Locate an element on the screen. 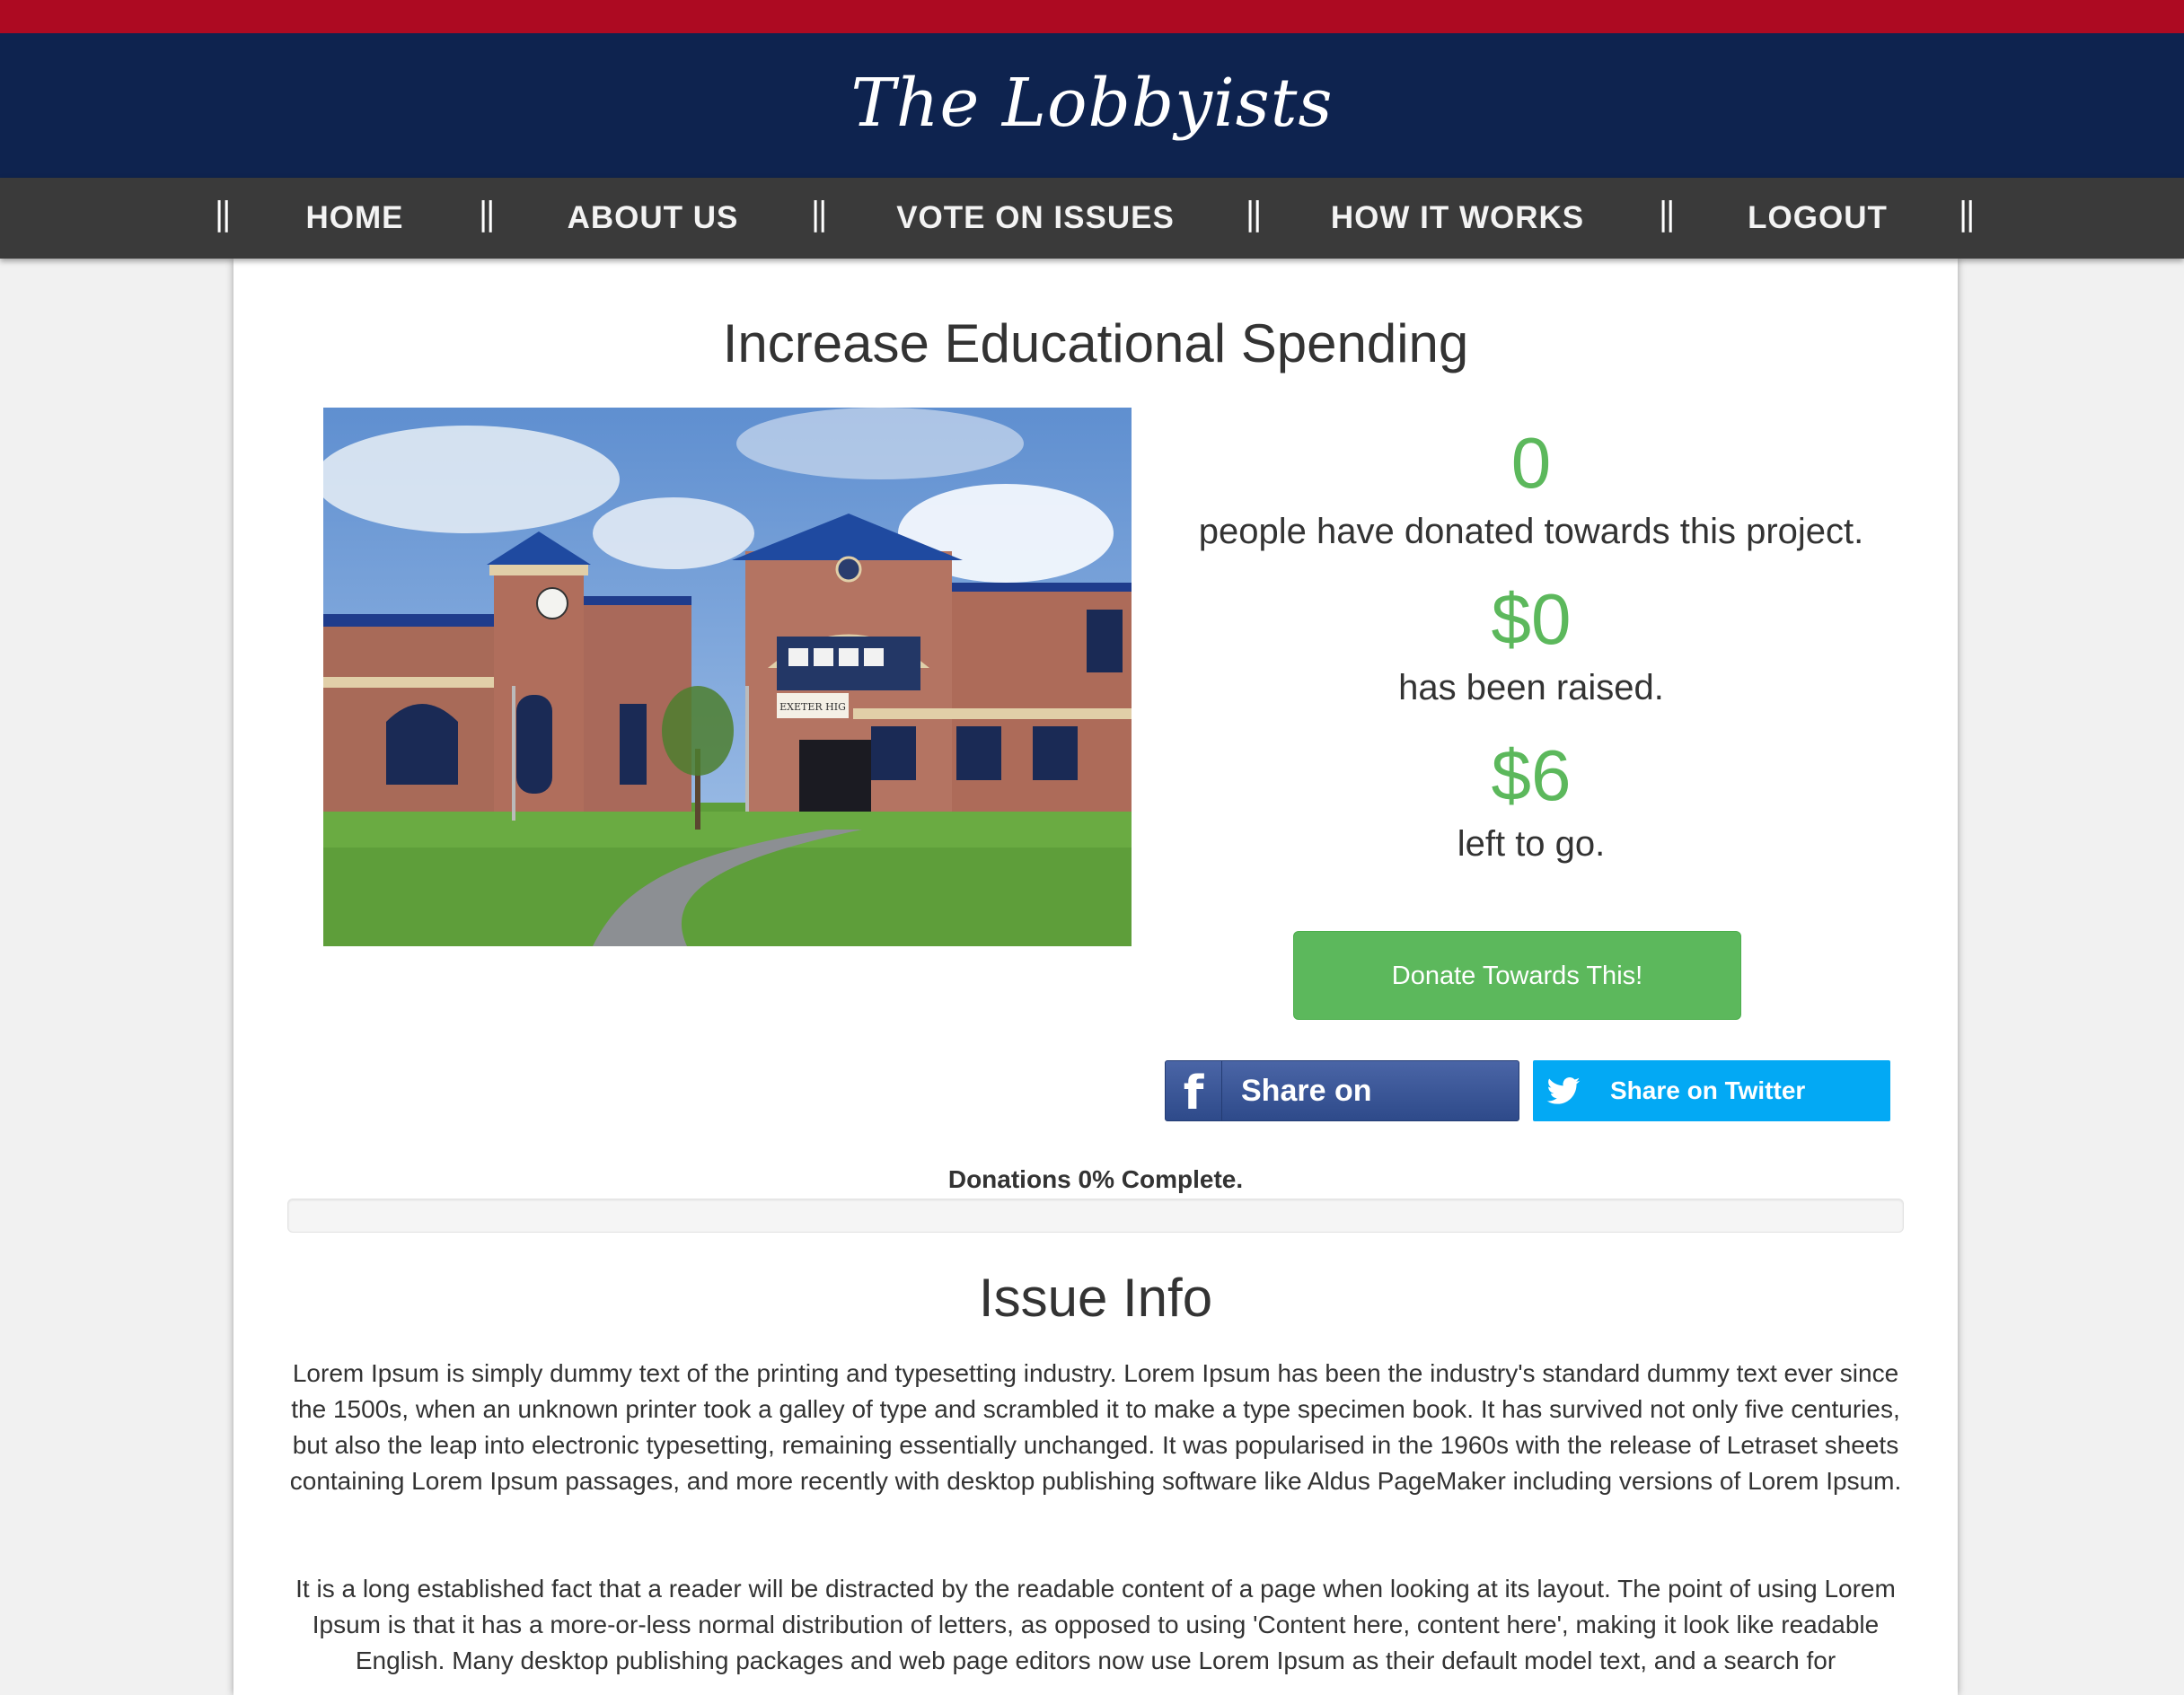  remaining-label: left to go. is located at coordinates (1531, 844).